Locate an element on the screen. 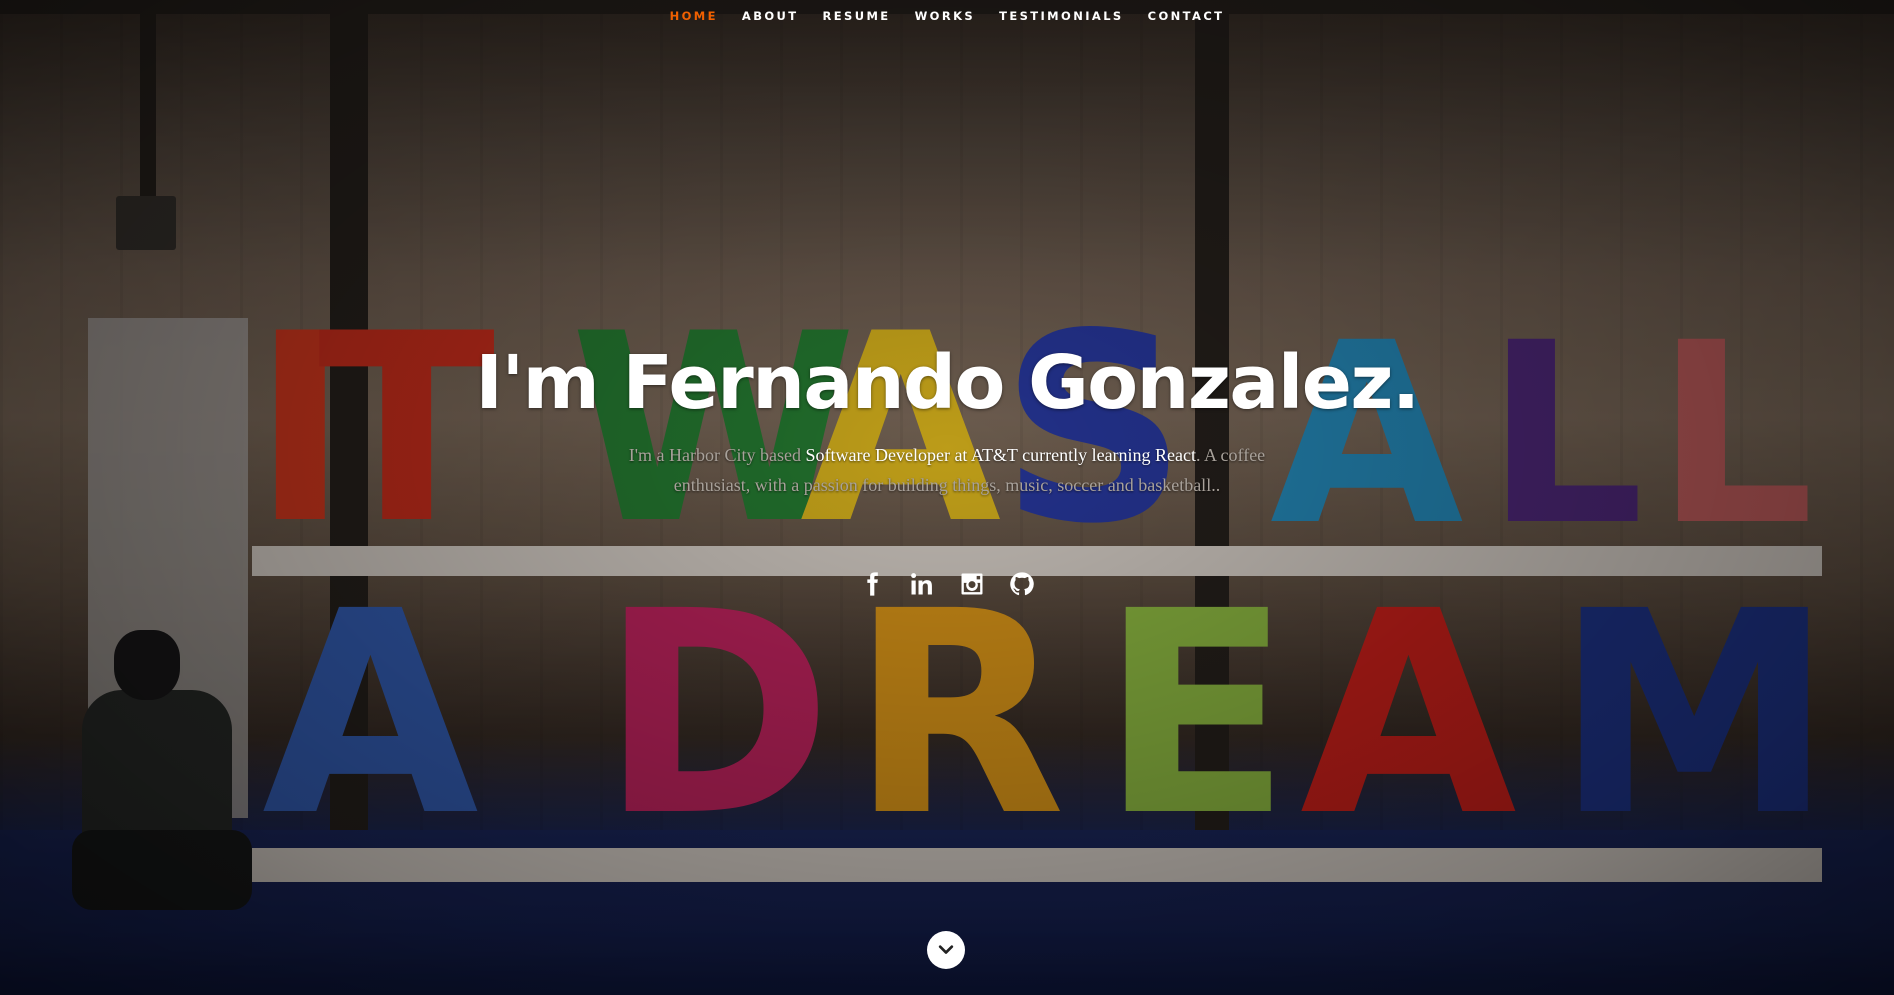 The image size is (1894, 995). linkedin-icon is located at coordinates (922, 584).